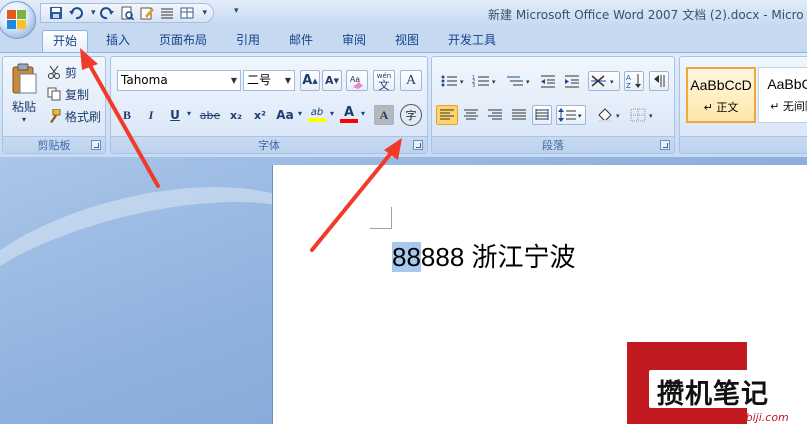 The width and height of the screenshot is (807, 424). I want to click on multilevel-list-button: ▾, so click(519, 81).